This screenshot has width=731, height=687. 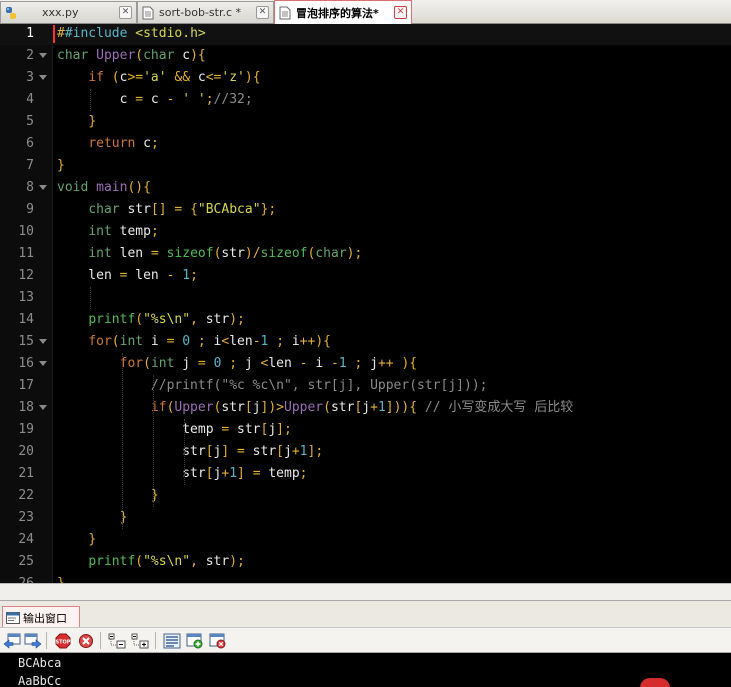 I want to click on horizontal-scrollbar, so click(x=365, y=591).